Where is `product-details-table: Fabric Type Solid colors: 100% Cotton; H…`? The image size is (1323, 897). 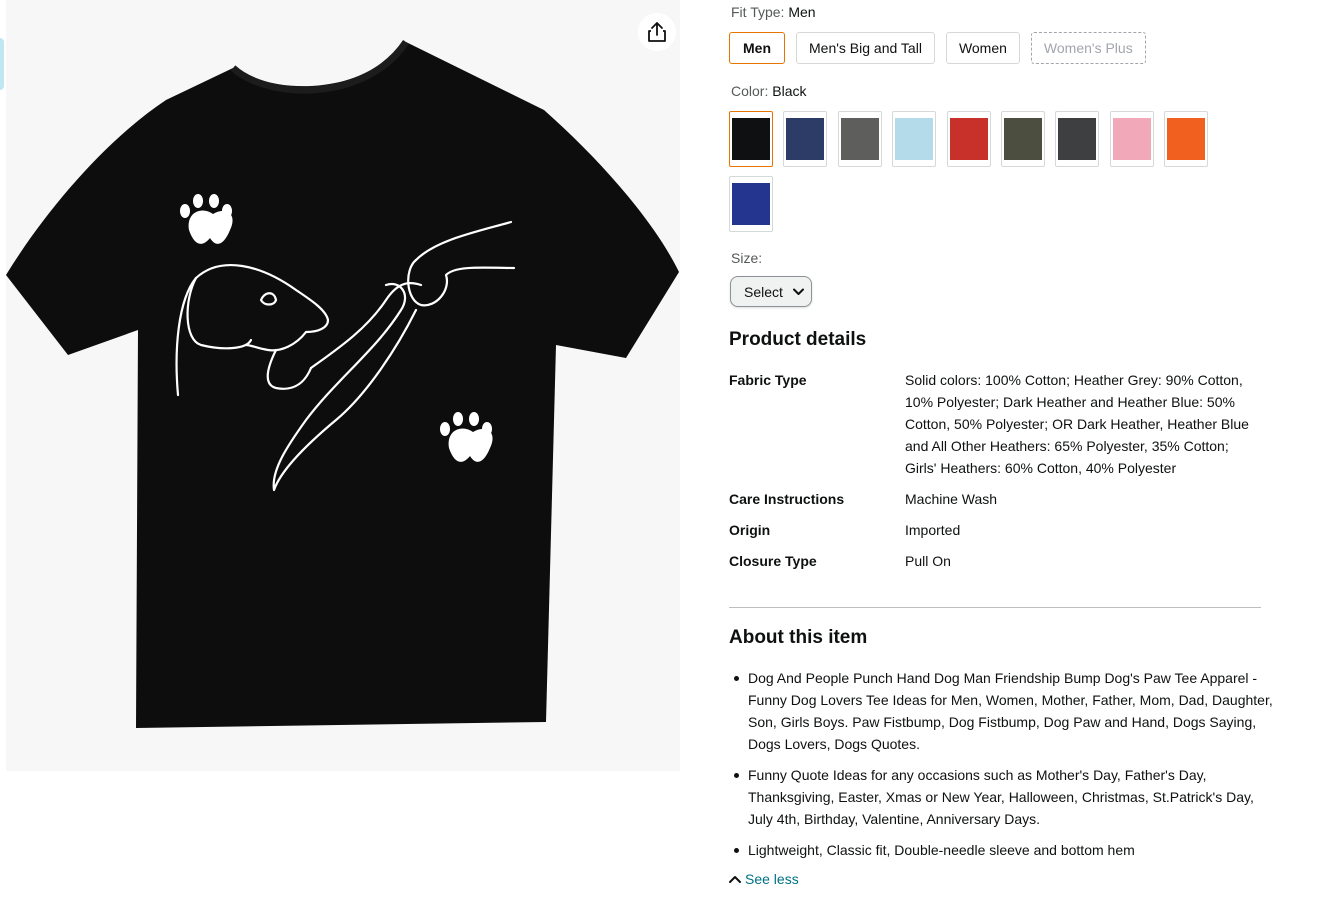 product-details-table: Fabric Type Solid colors: 100% Cotton; H… is located at coordinates (995, 475).